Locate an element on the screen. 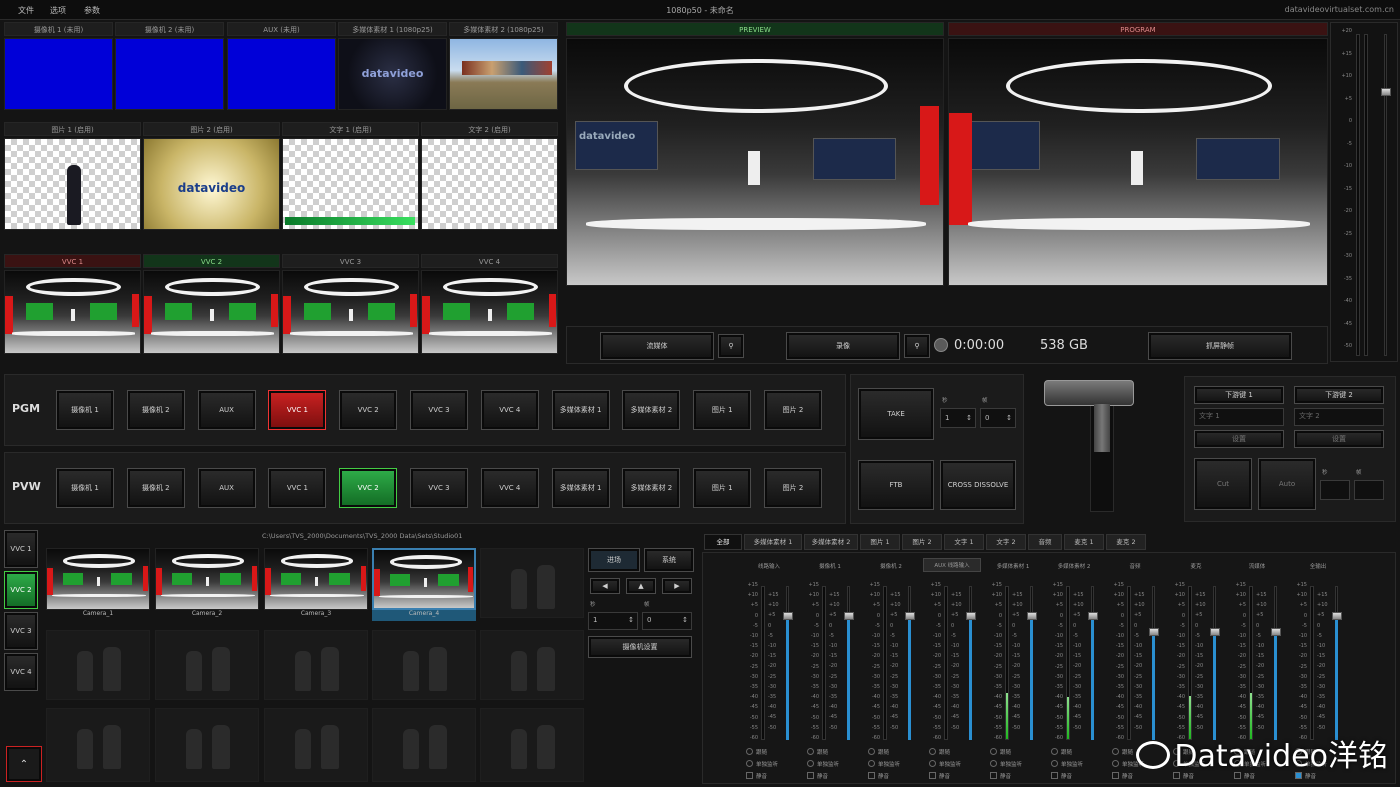 This screenshot has height=787, width=1400. audio-channel-name: AUX 线路输入 is located at coordinates (952, 565).